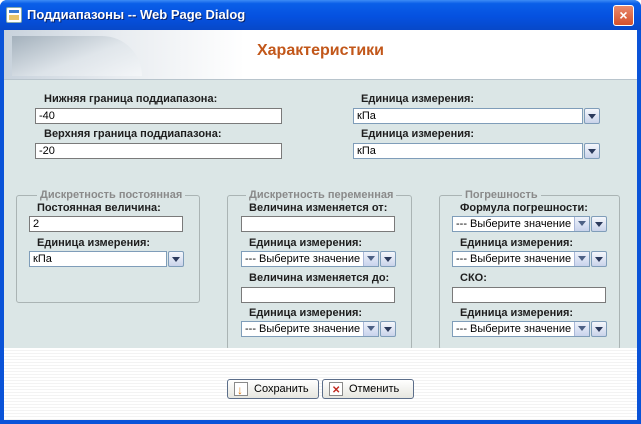  Describe the element at coordinates (418, 134) in the screenshot. I see `range-unit-label-2: Единица измерения:` at that location.